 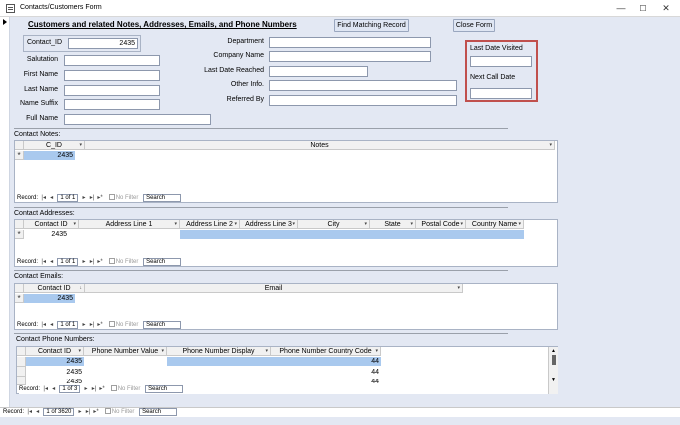 I want to click on close-icon: ✕, so click(x=666, y=8).